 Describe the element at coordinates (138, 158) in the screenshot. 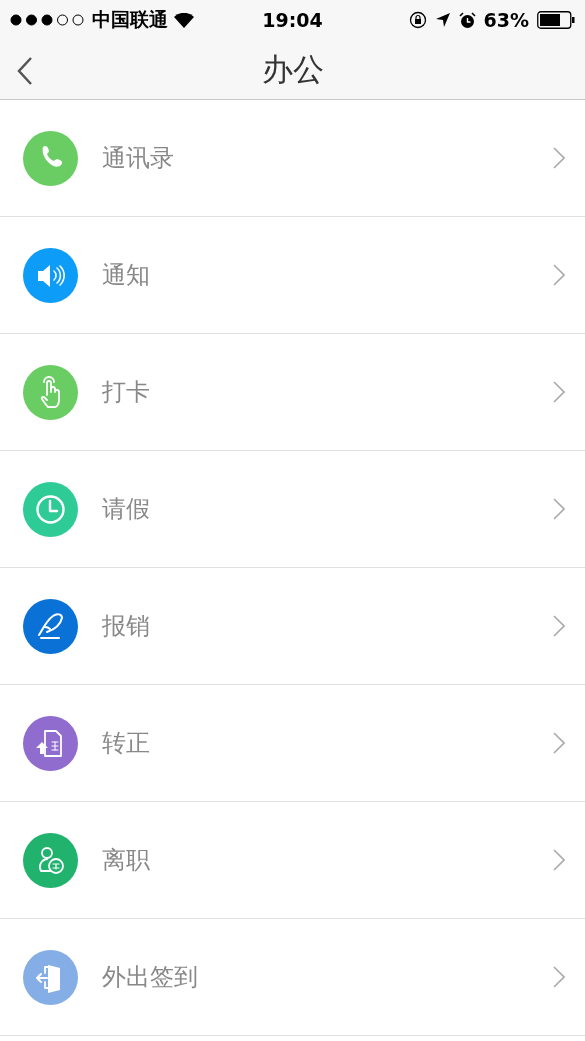

I see `menu-label: 通讯录` at that location.